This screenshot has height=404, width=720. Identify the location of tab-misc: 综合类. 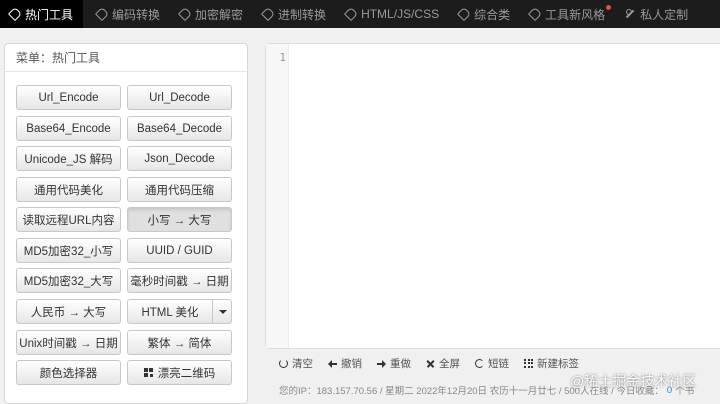
(484, 14).